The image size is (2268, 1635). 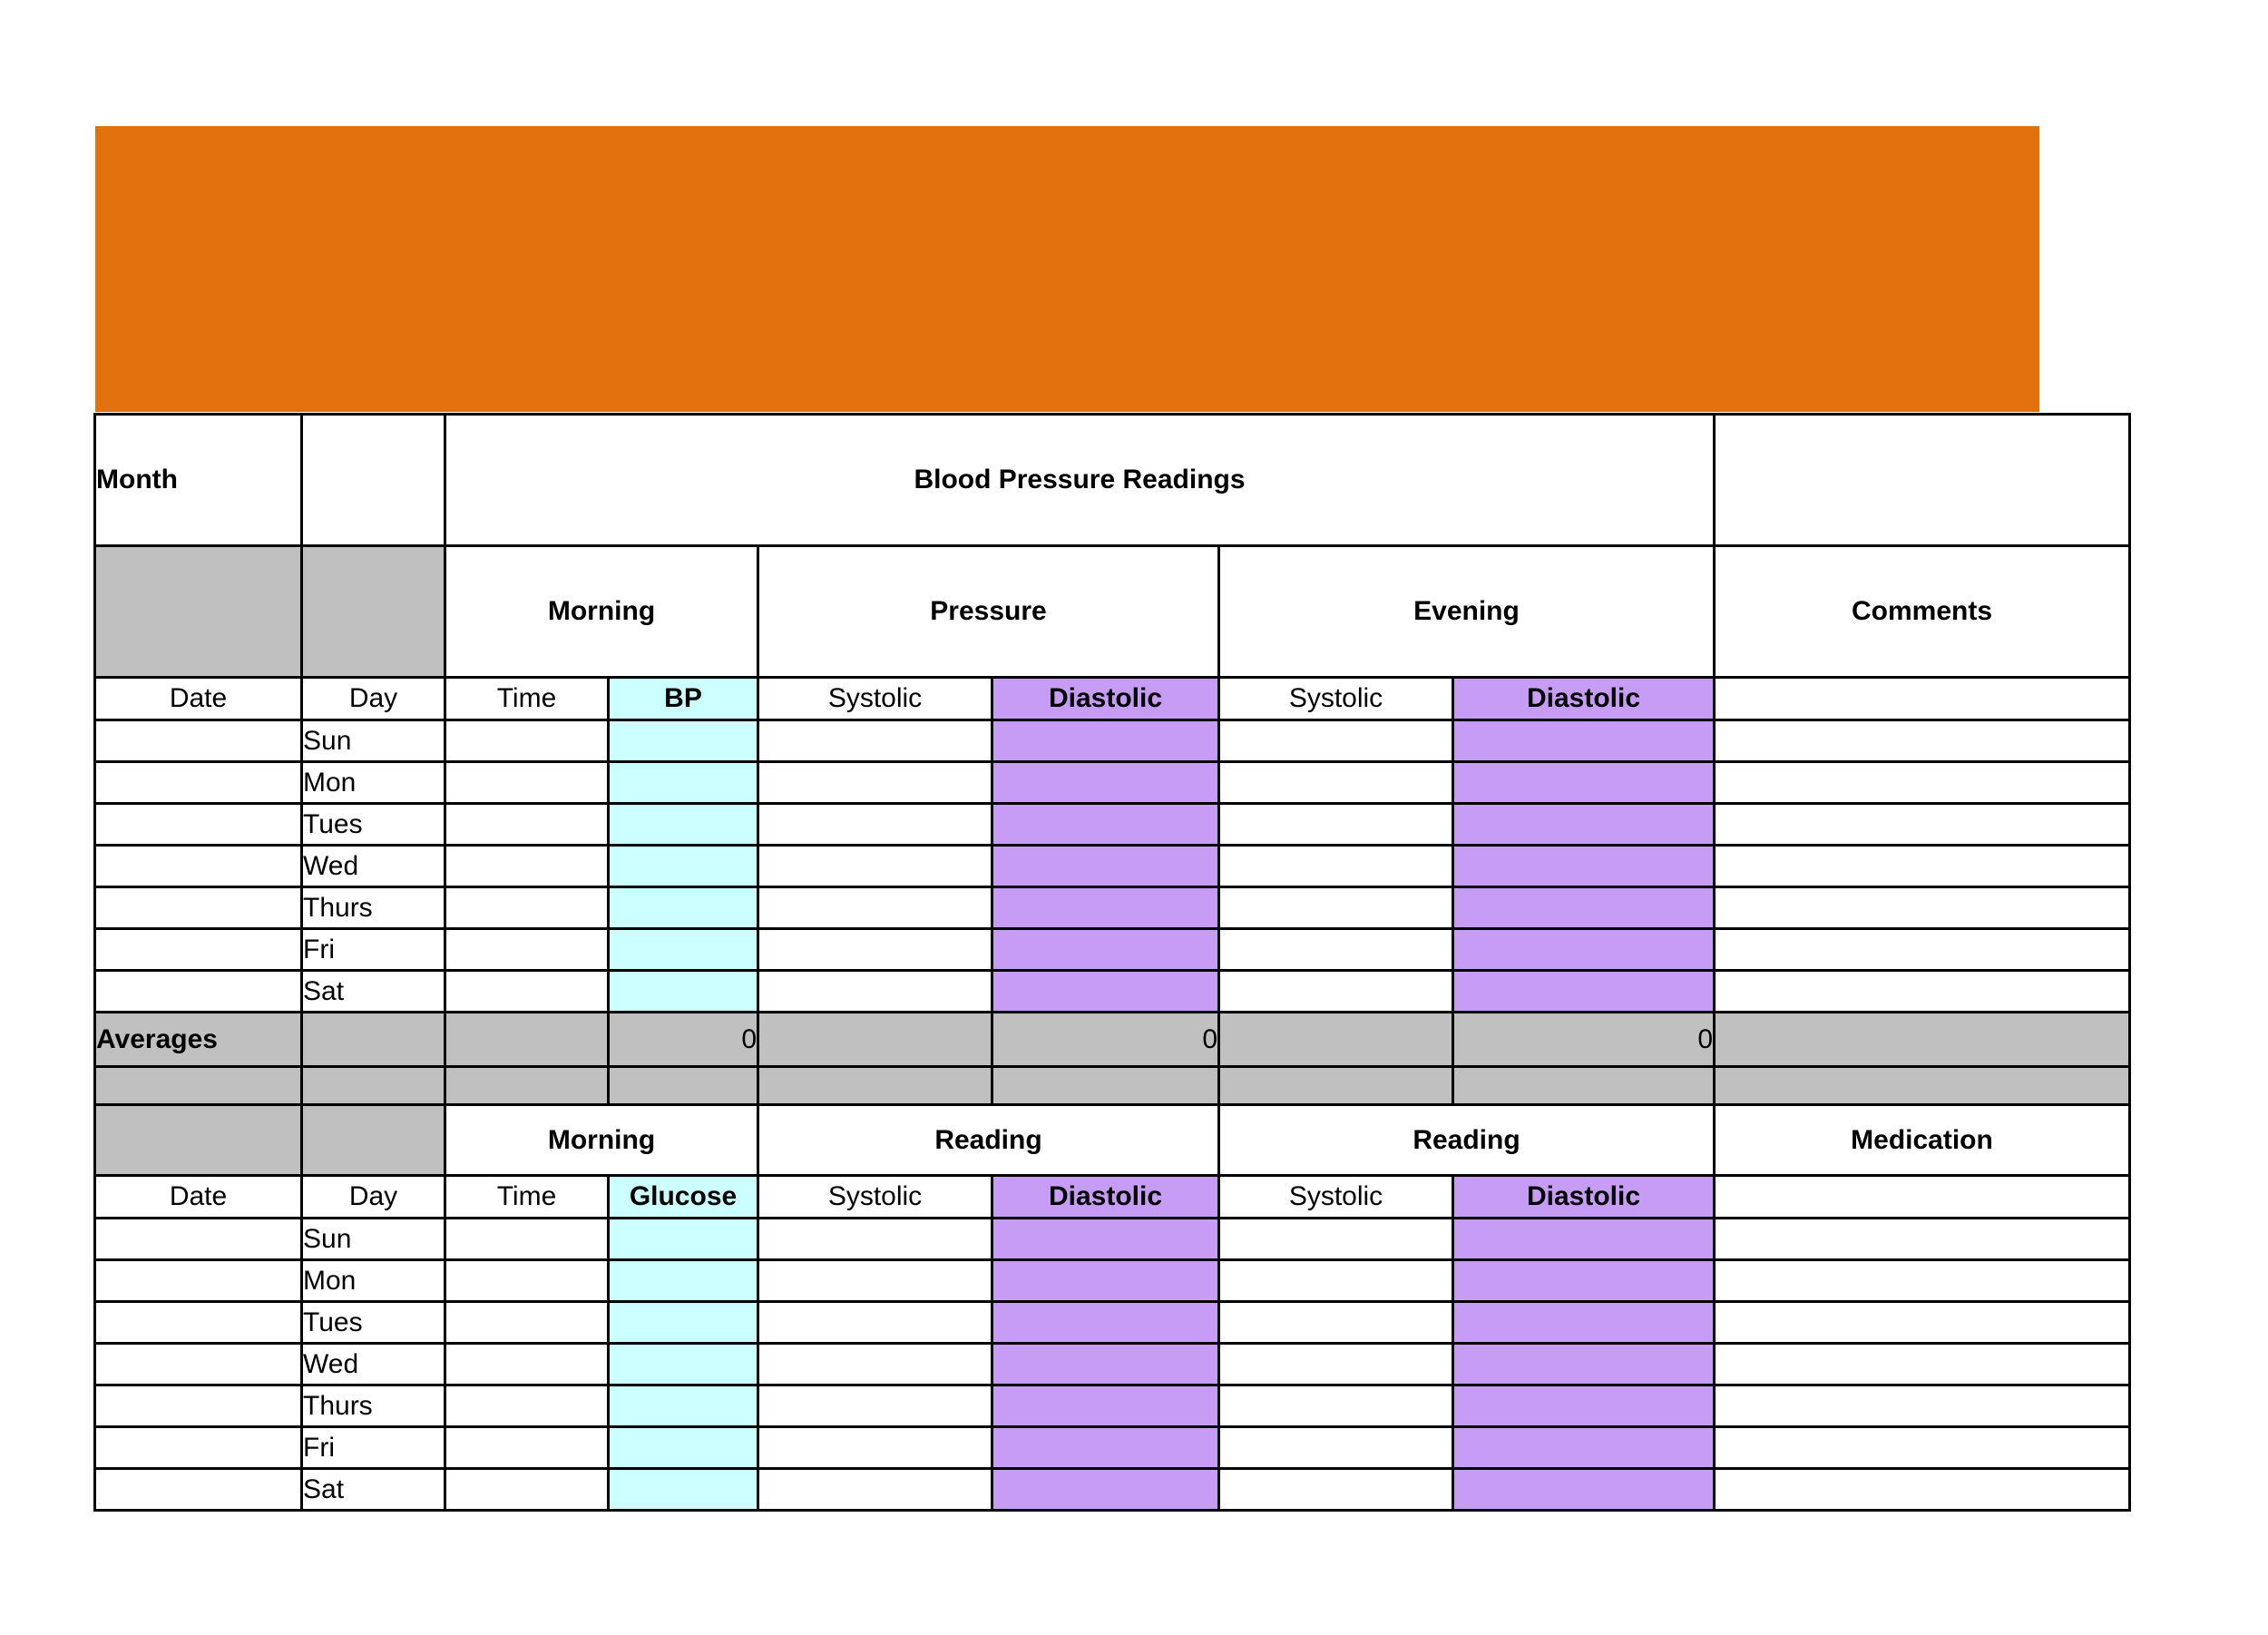 What do you see at coordinates (373, 480) in the screenshot?
I see `month-value-field` at bounding box center [373, 480].